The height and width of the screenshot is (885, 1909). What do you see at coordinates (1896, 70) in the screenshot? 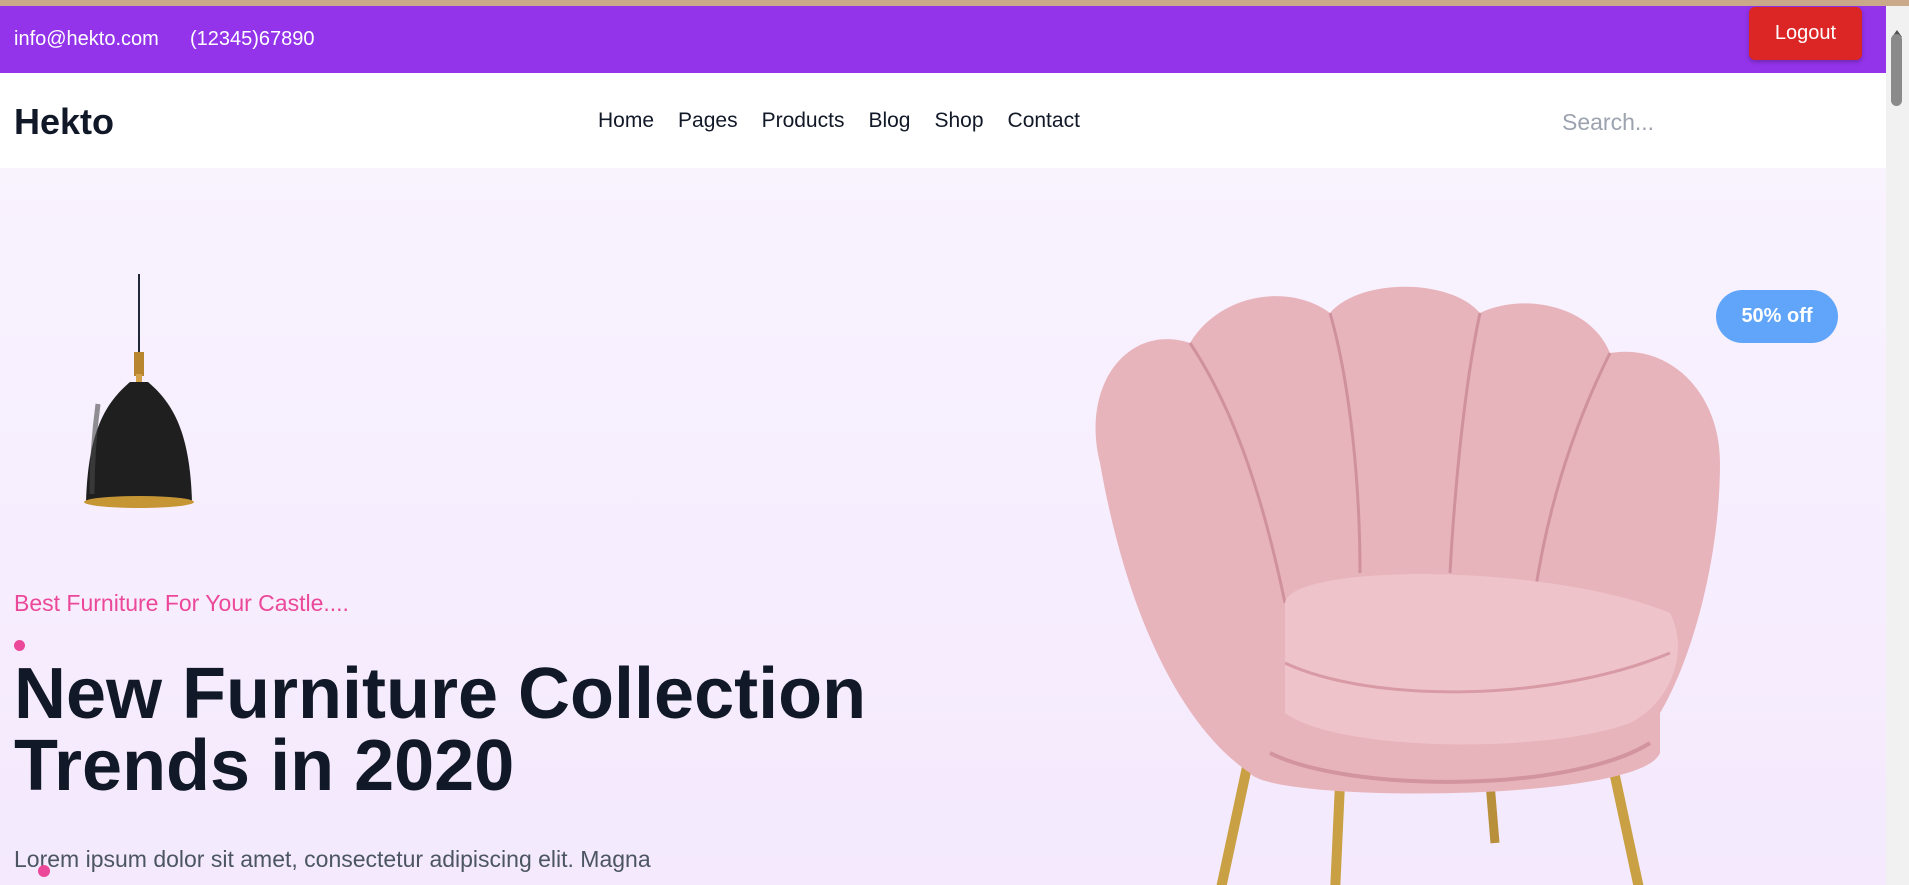
I see `scrollbar-thumb` at bounding box center [1896, 70].